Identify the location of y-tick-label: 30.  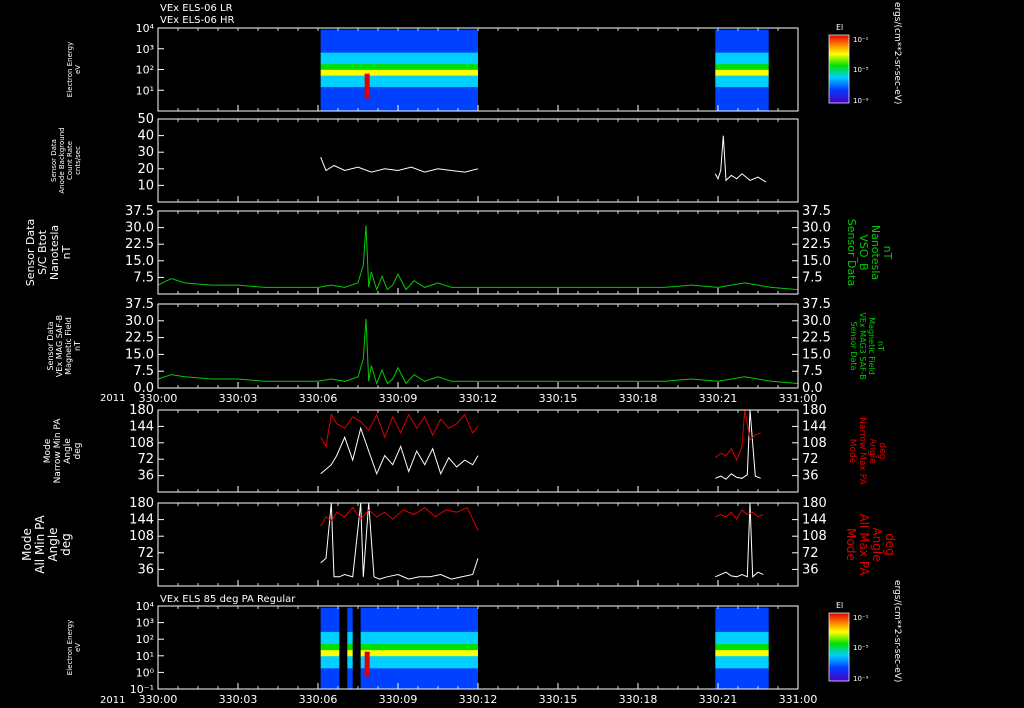
(145, 152).